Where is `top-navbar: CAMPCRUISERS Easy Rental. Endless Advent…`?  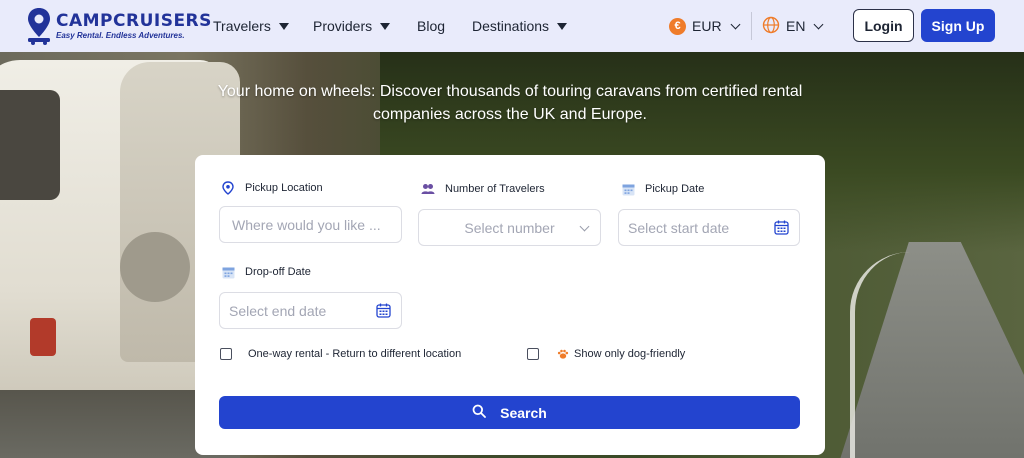 top-navbar: CAMPCRUISERS Easy Rental. Endless Advent… is located at coordinates (512, 26).